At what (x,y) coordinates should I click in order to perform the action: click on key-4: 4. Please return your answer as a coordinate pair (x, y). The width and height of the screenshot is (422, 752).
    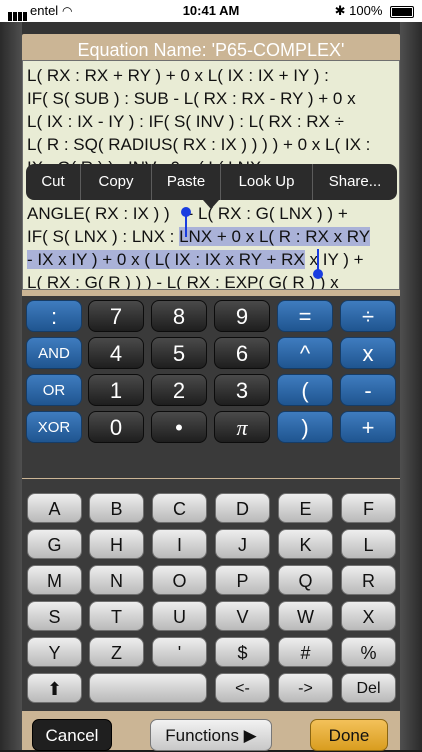
    Looking at the image, I should click on (116, 353).